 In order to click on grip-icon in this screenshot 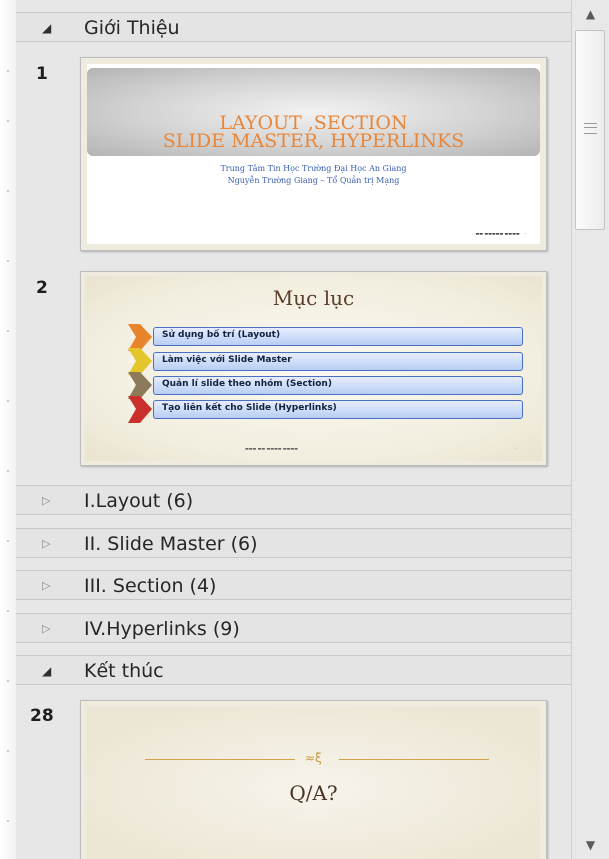, I will do `click(590, 128)`.